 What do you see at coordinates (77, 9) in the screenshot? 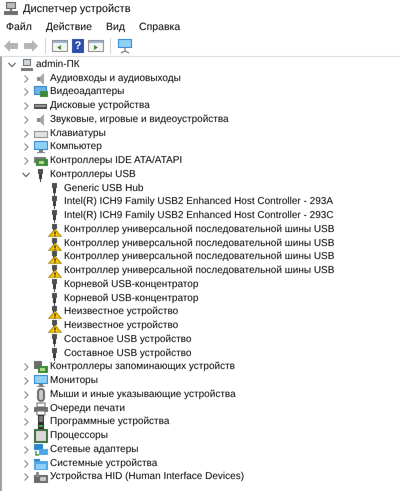
I see `window-title: Диспетчер устройств` at bounding box center [77, 9].